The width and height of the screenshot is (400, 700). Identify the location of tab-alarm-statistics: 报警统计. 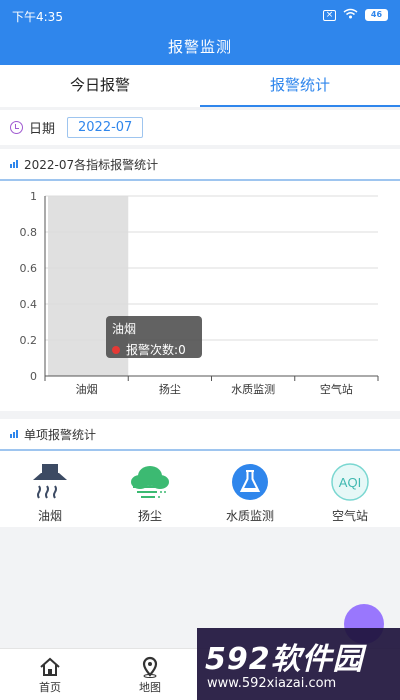
(300, 86).